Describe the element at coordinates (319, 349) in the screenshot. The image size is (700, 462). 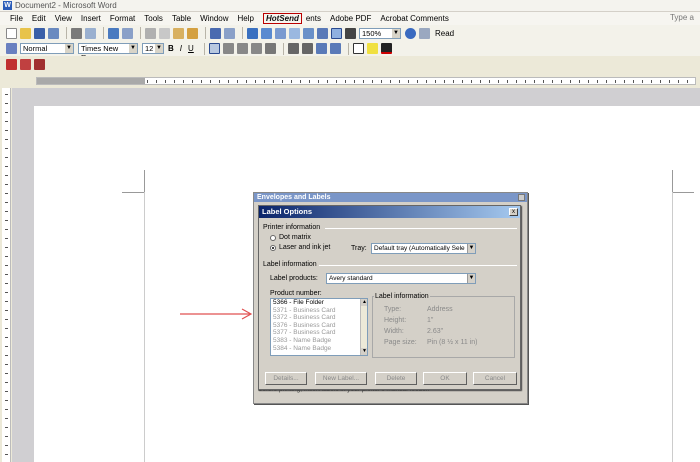
I see `list-item: 5384 - Name Badge` at that location.